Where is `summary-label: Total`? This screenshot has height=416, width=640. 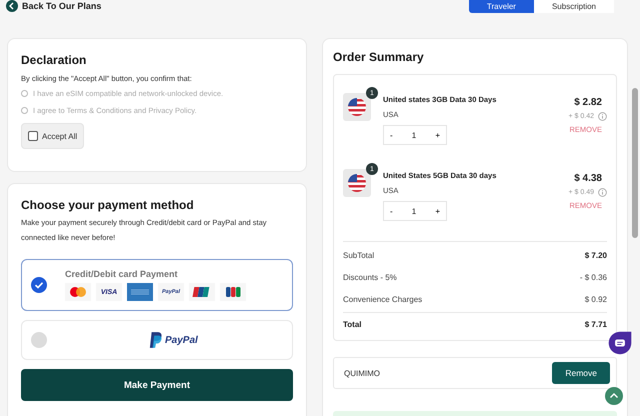 summary-label: Total is located at coordinates (352, 324).